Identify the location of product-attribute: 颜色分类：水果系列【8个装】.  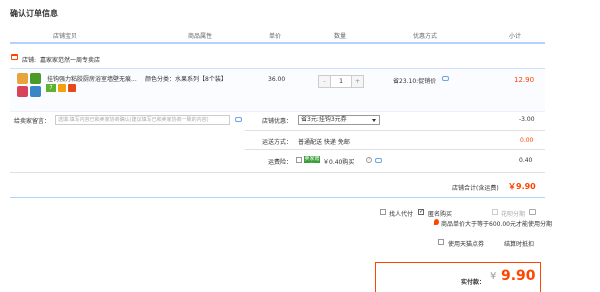
(186, 79).